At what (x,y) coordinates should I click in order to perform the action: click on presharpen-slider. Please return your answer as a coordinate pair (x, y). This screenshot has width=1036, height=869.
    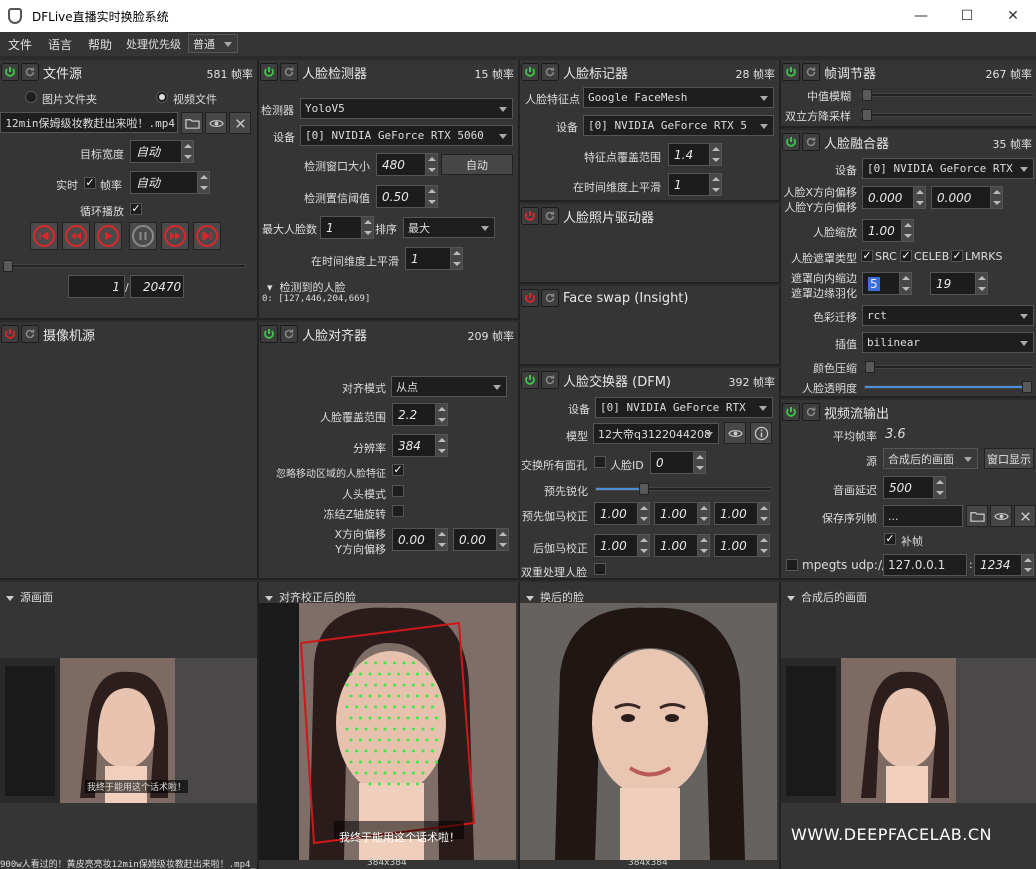
    Looking at the image, I should click on (683, 489).